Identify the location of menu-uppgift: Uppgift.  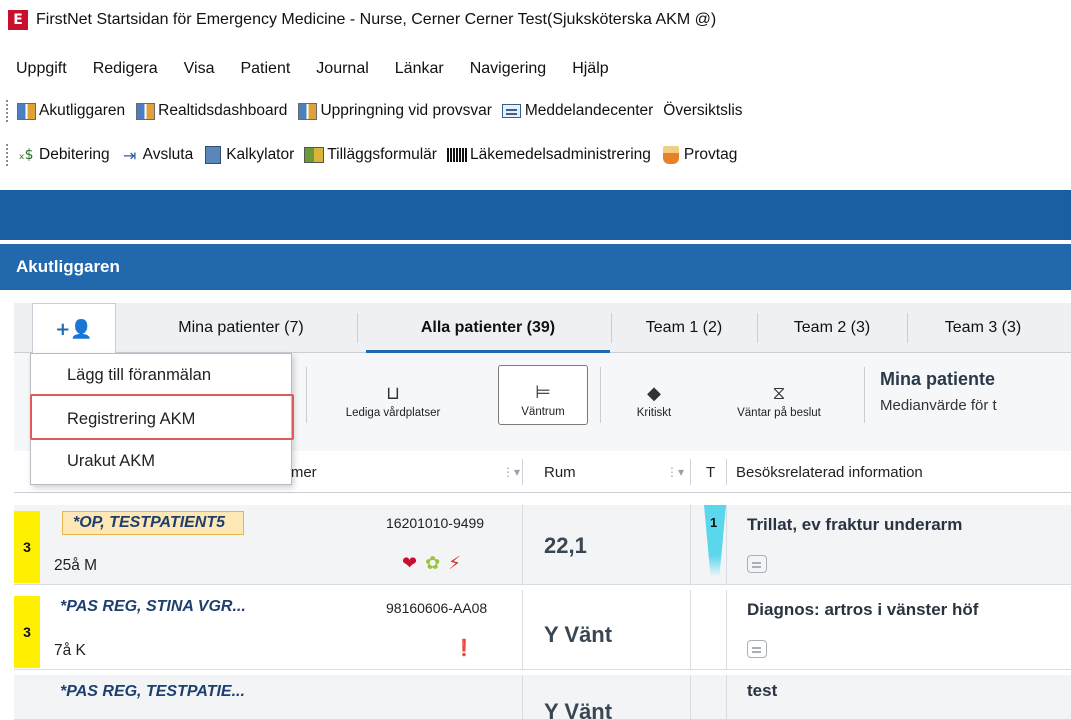
(41, 69).